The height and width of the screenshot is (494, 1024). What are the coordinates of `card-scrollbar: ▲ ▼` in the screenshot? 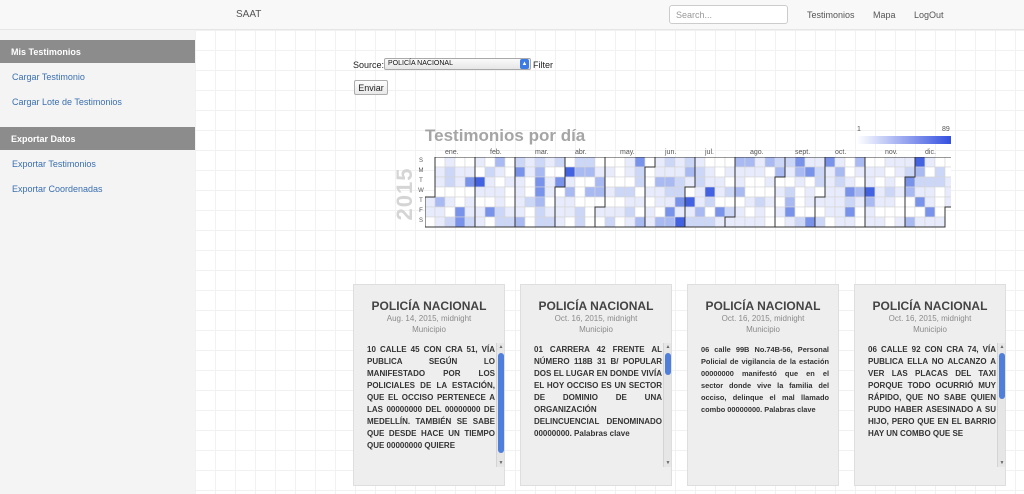 It's located at (667, 405).